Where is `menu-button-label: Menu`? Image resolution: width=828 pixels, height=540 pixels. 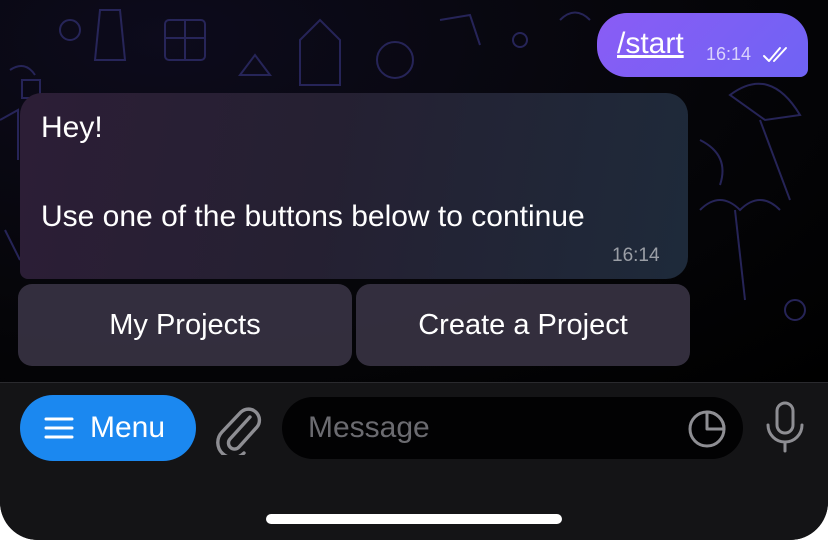
menu-button-label: Menu is located at coordinates (128, 427).